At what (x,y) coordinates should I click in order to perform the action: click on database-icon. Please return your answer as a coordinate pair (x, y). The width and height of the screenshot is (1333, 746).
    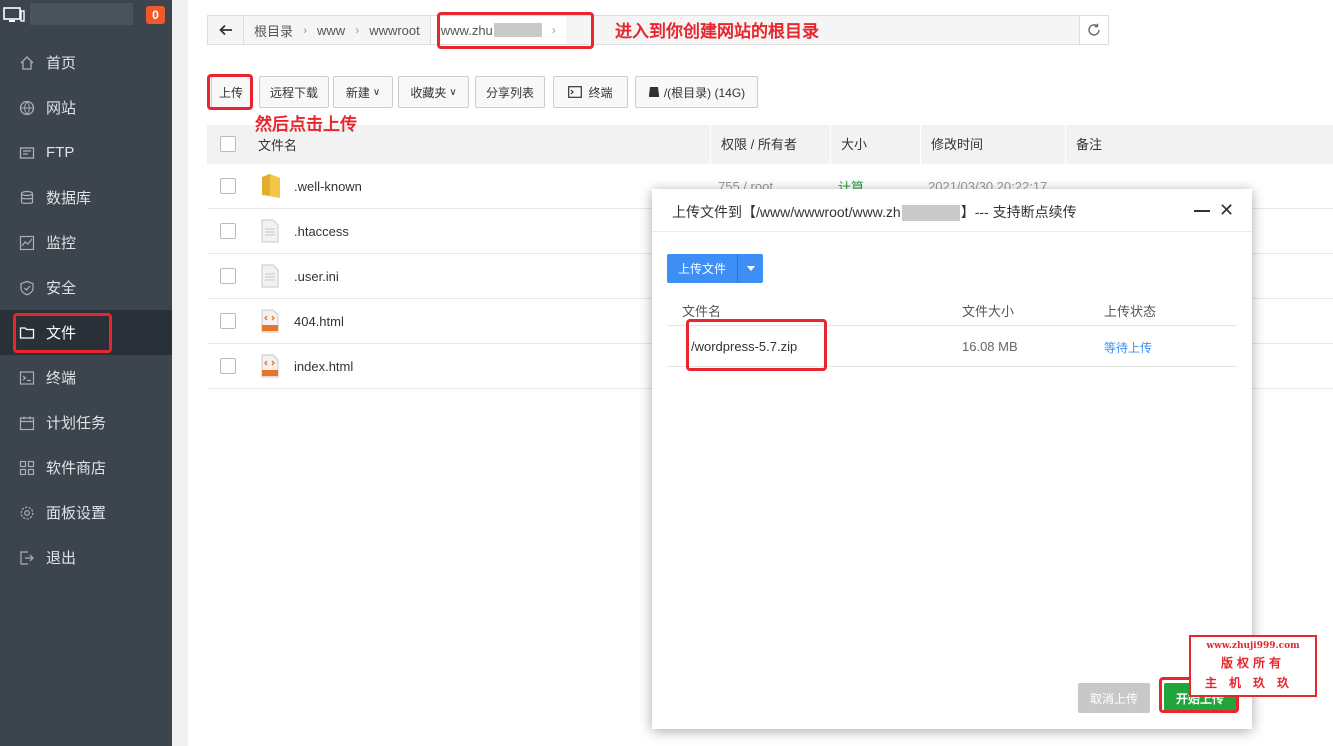
    Looking at the image, I should click on (27, 198).